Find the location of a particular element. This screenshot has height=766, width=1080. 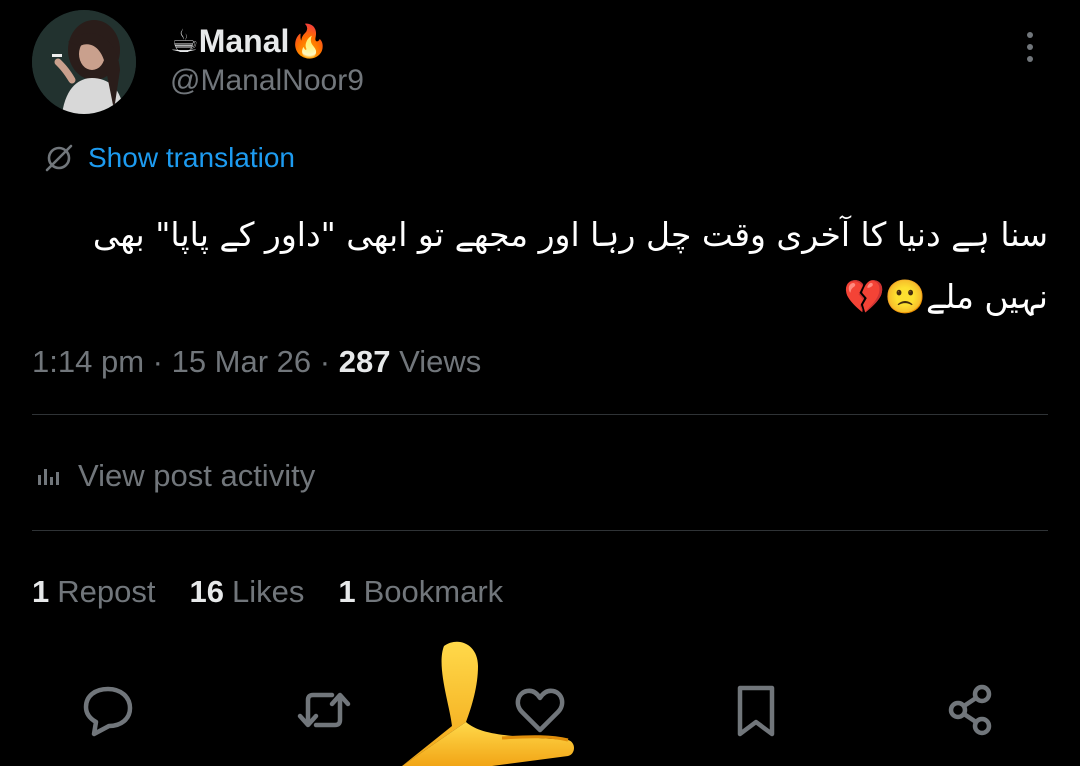

reply-icon is located at coordinates (108, 710).